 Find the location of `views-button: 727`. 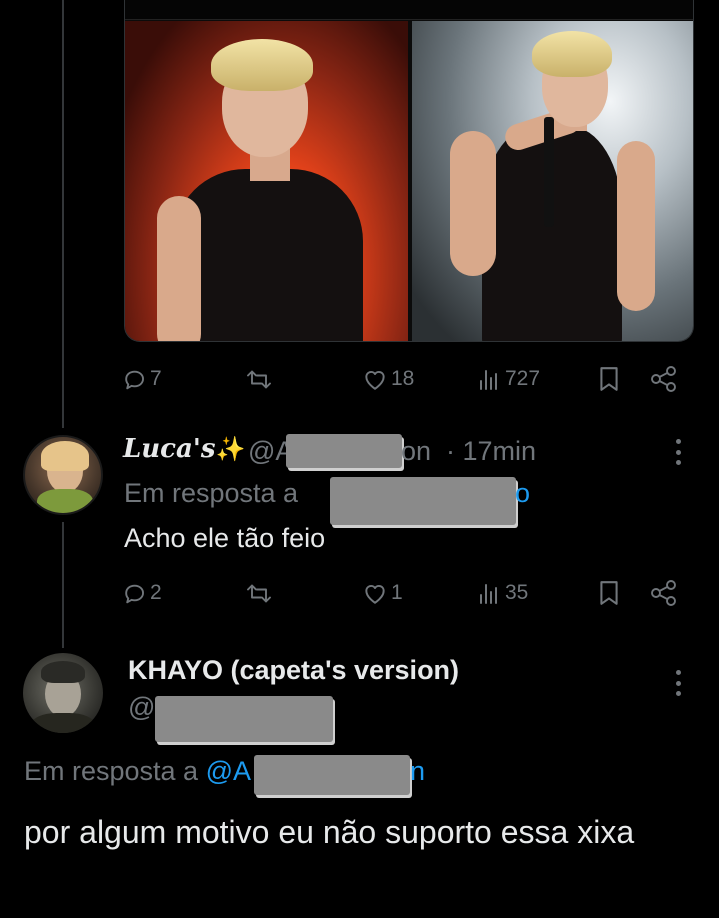

views-button: 727 is located at coordinates (509, 379).